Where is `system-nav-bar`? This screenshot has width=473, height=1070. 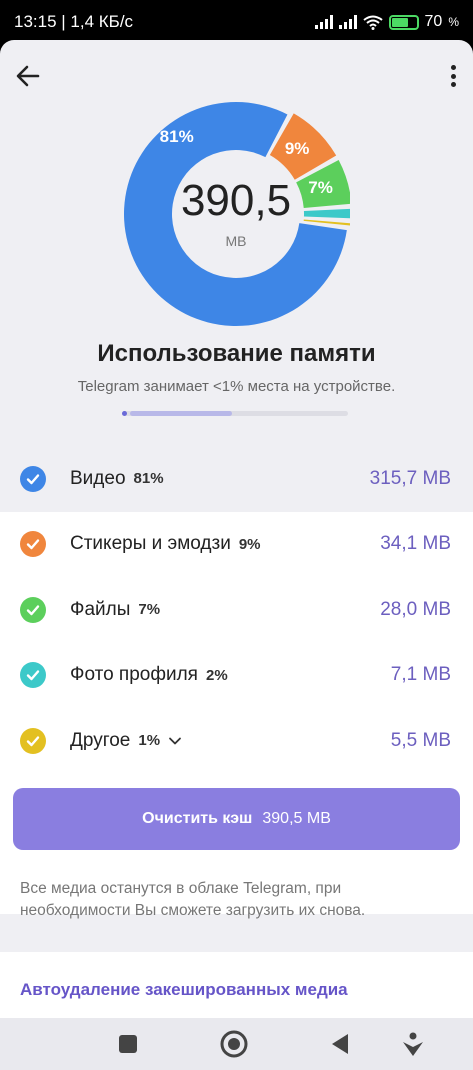 system-nav-bar is located at coordinates (236, 1044).